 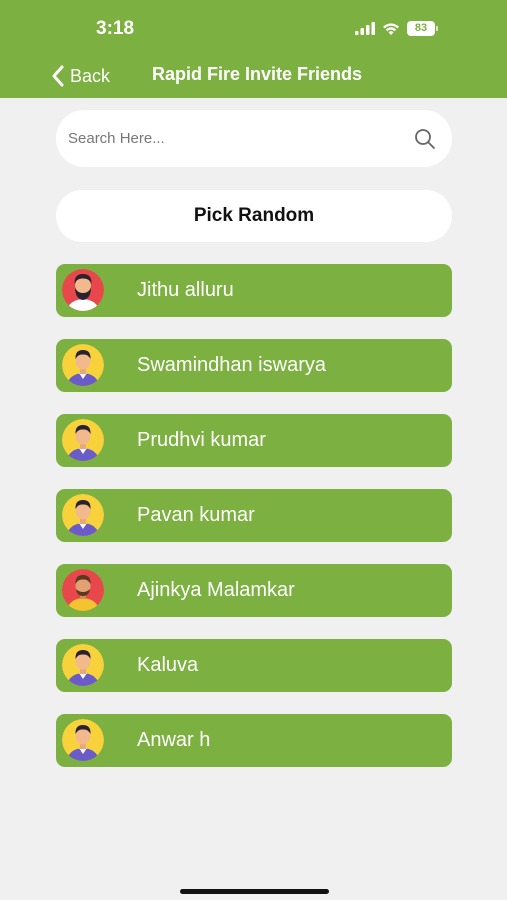 I want to click on chevron-left-icon, so click(x=58, y=76).